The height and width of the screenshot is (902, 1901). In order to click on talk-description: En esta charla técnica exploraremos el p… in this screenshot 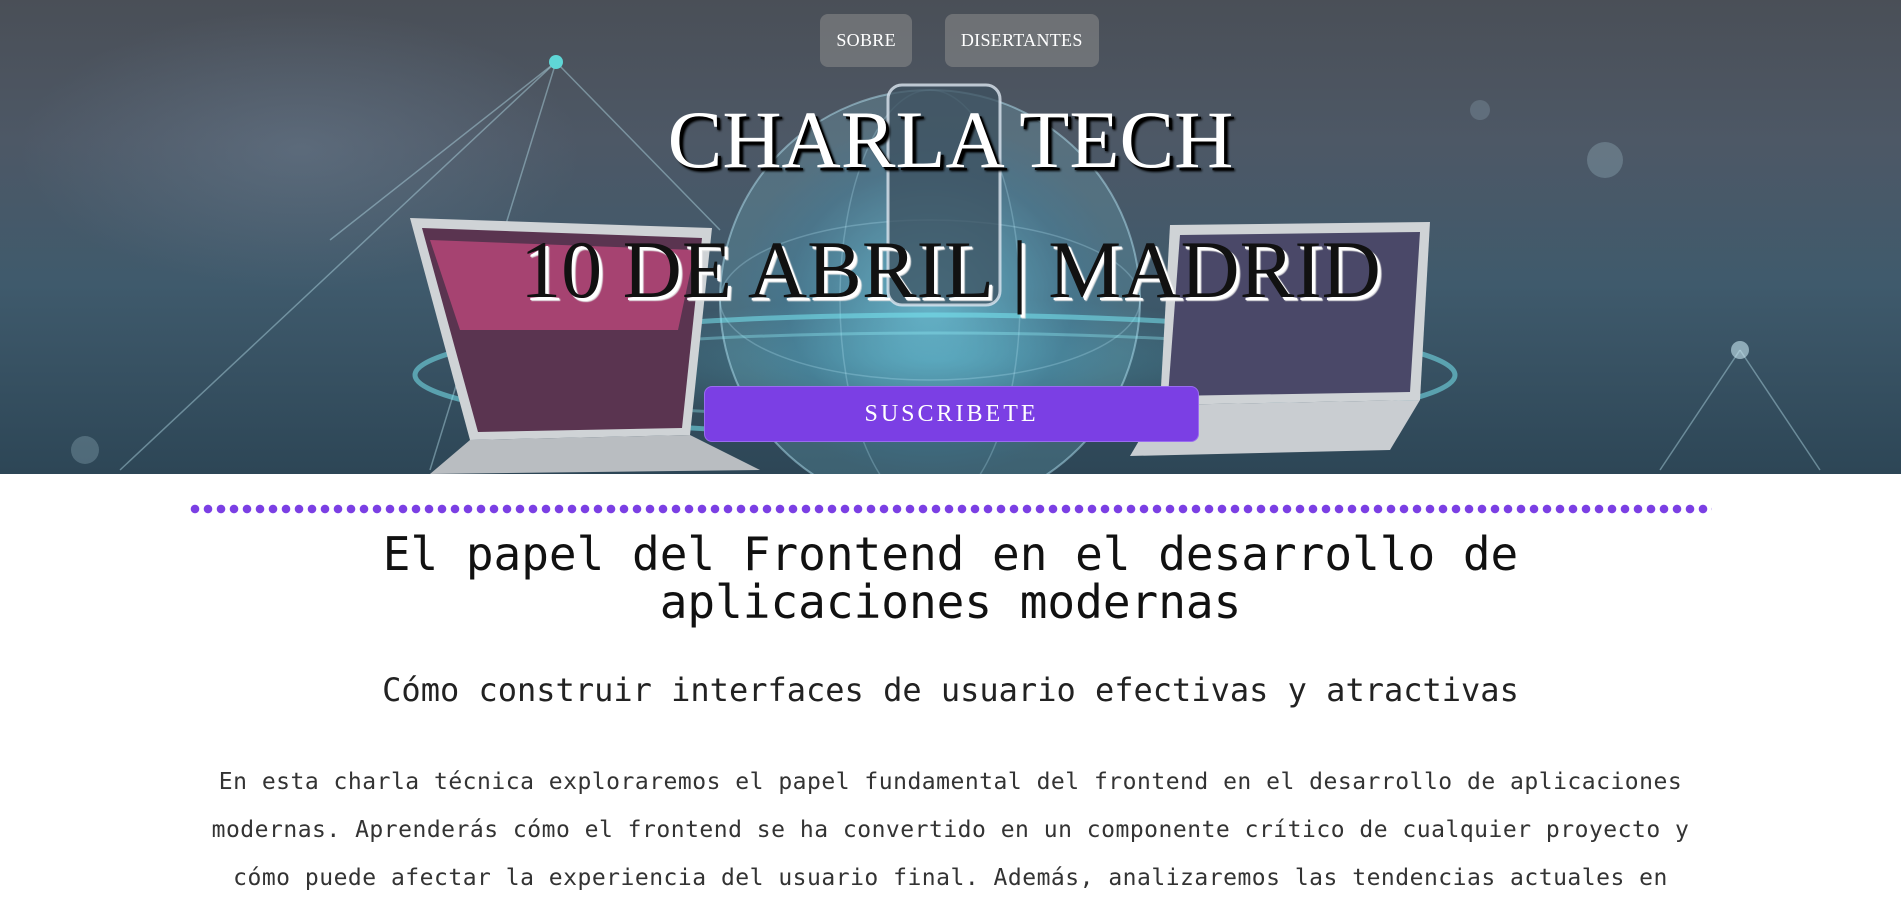, I will do `click(950, 830)`.